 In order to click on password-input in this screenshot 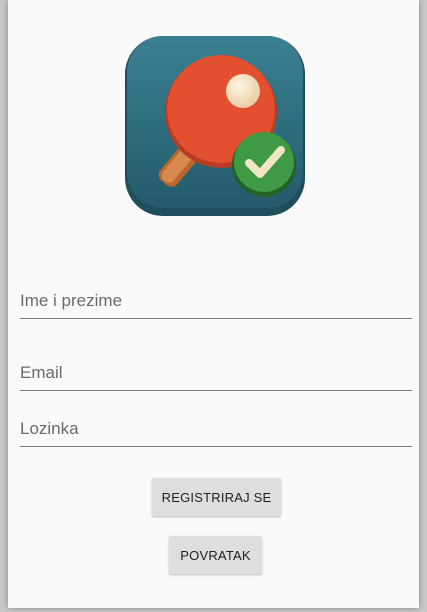, I will do `click(216, 429)`.